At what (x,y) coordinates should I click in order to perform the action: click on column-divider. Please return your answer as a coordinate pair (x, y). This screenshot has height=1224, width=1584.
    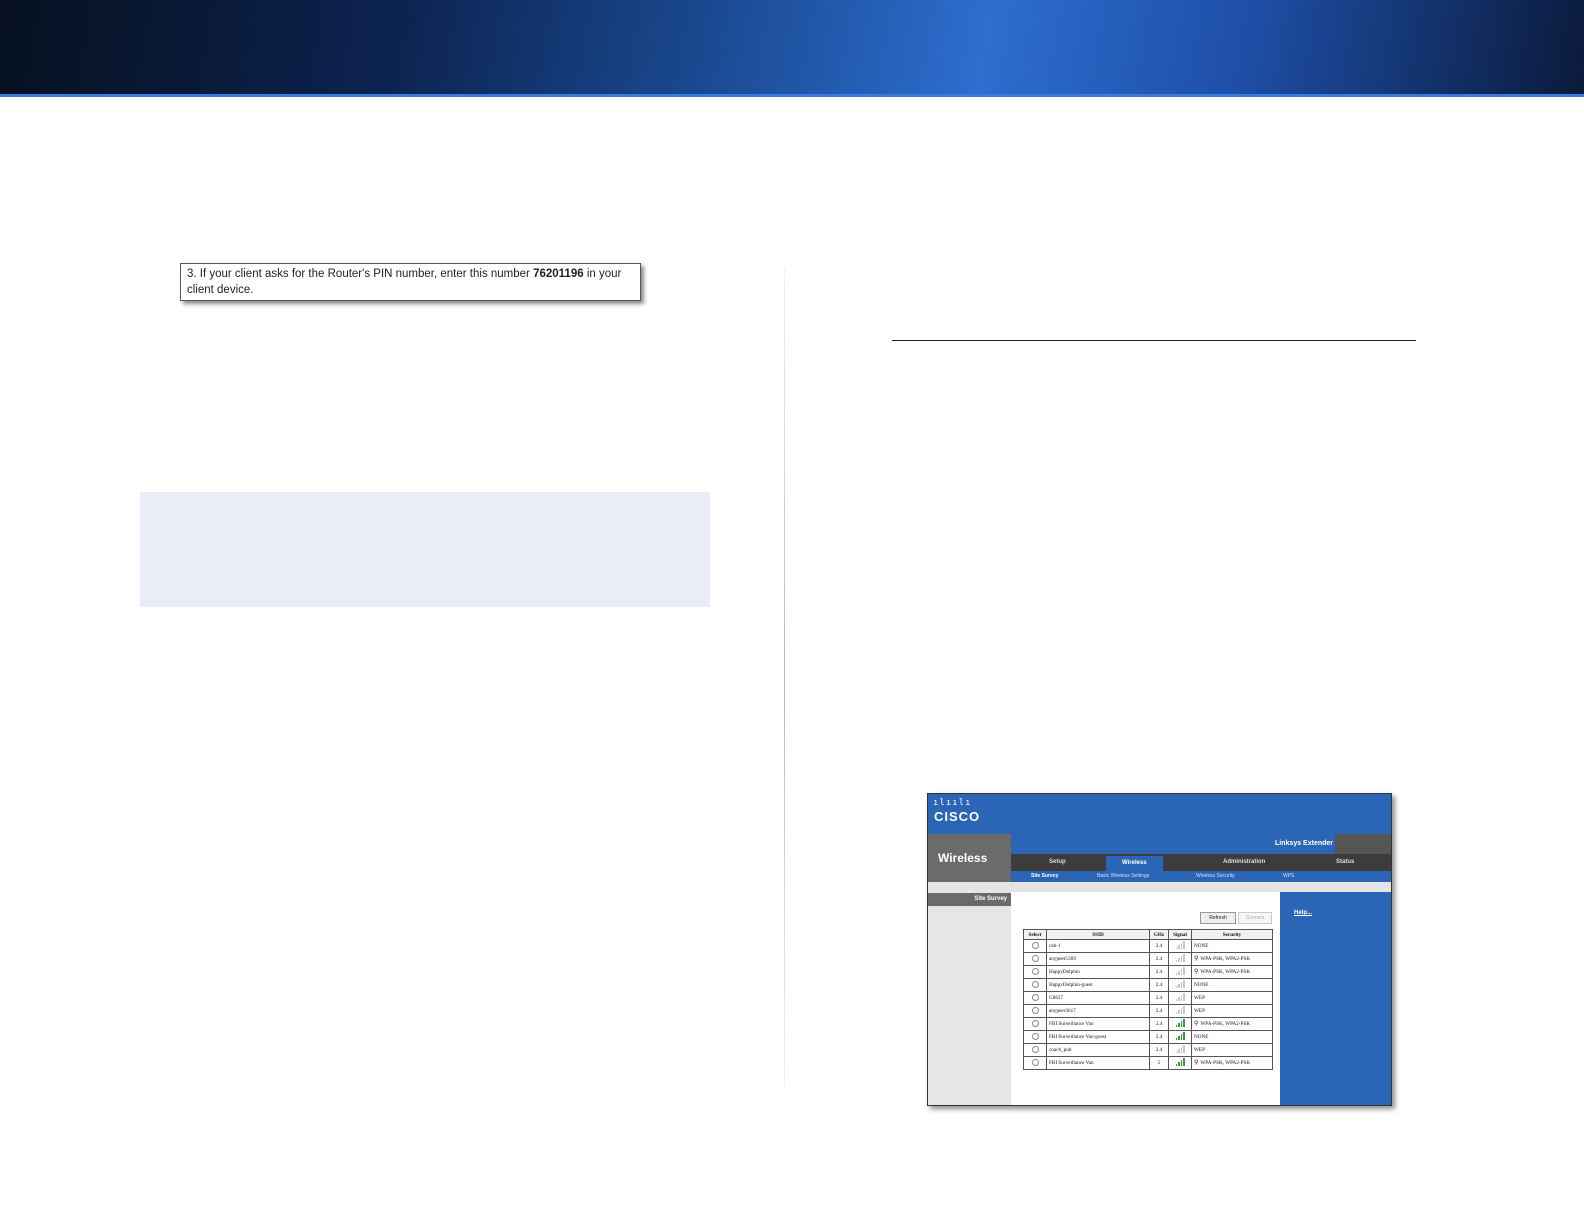
    Looking at the image, I should click on (784, 679).